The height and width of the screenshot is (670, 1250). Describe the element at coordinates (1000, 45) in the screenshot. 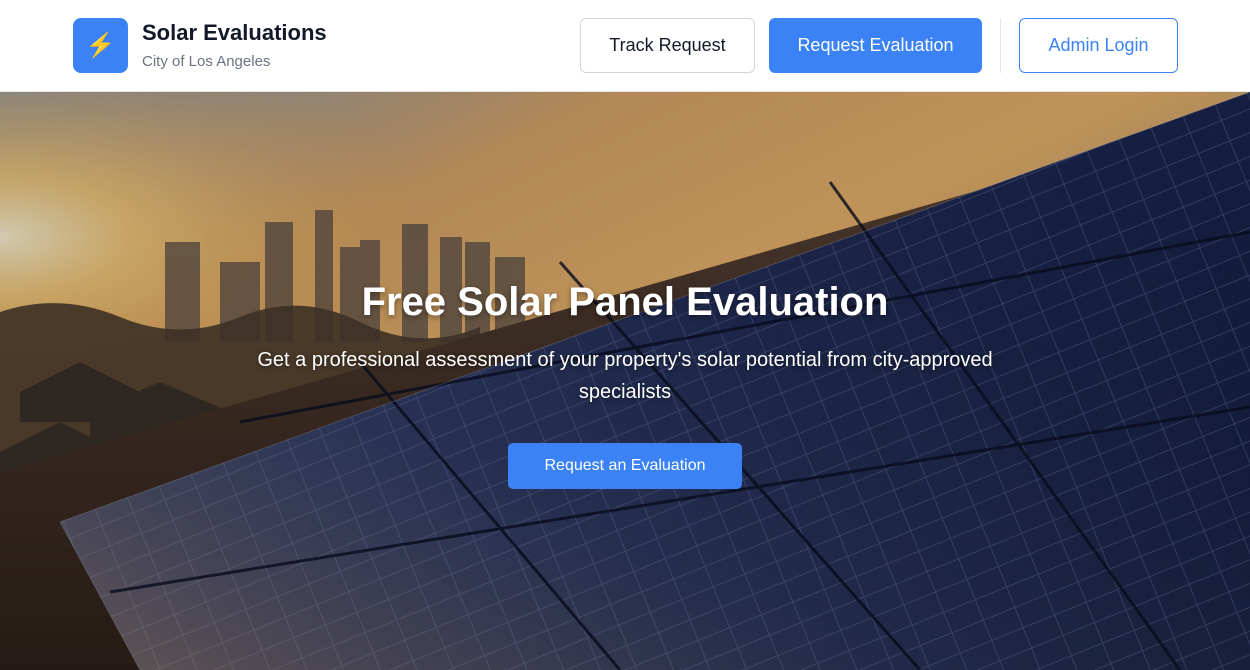

I see `nav-divider` at that location.